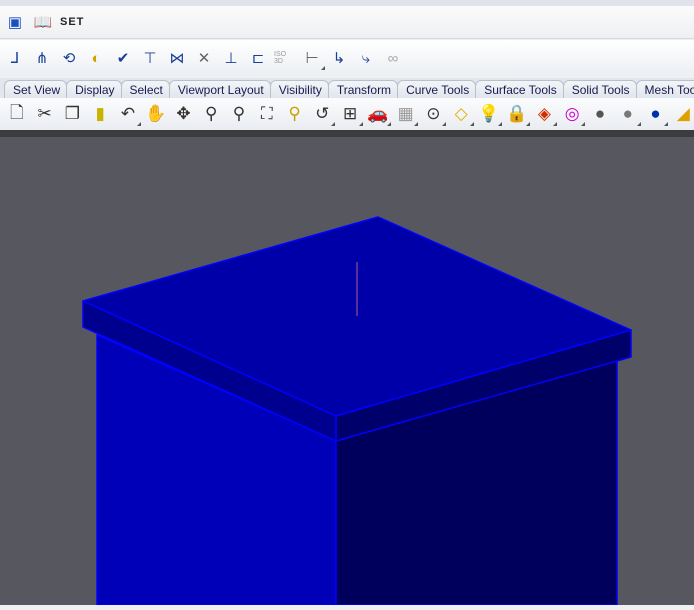 Image resolution: width=694 pixels, height=610 pixels. What do you see at coordinates (36, 89) in the screenshot?
I see `tab-set-view: Set View` at bounding box center [36, 89].